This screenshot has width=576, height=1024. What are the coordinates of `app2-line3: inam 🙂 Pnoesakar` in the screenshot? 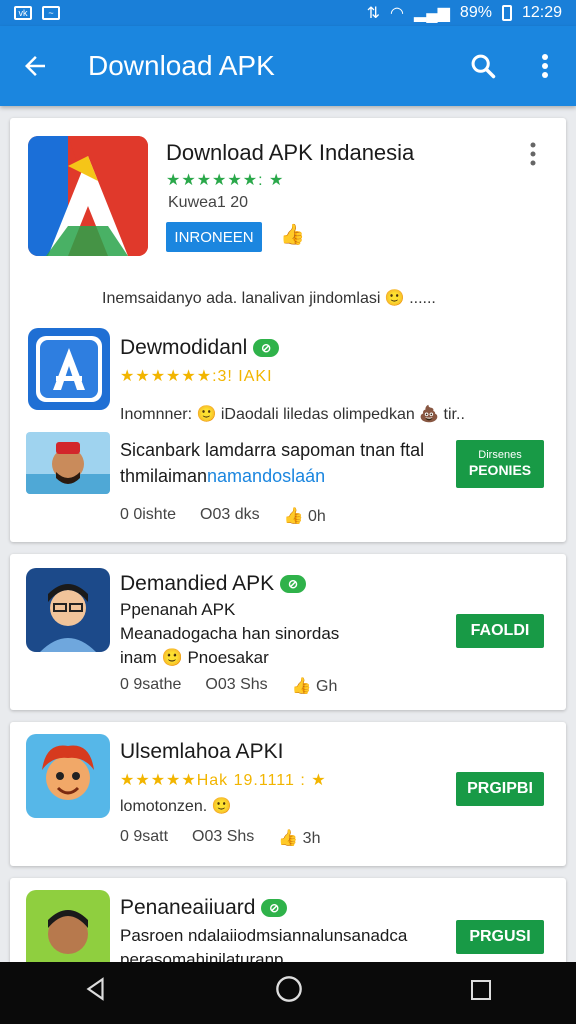 It's located at (194, 657).